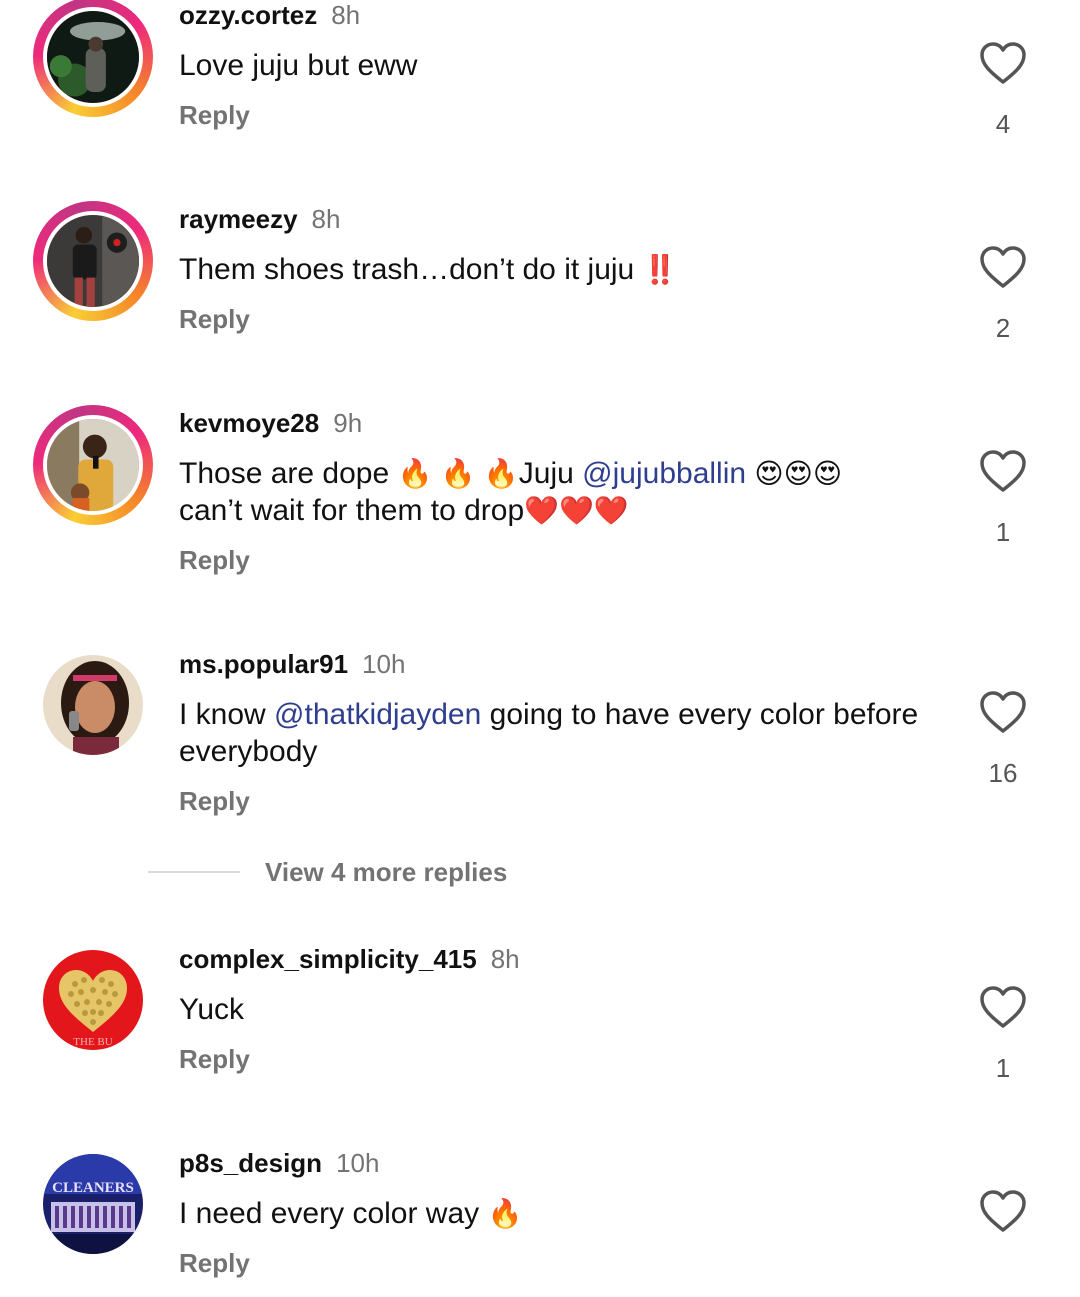  What do you see at coordinates (328, 959) in the screenshot?
I see `username: complex_simplicity_415` at bounding box center [328, 959].